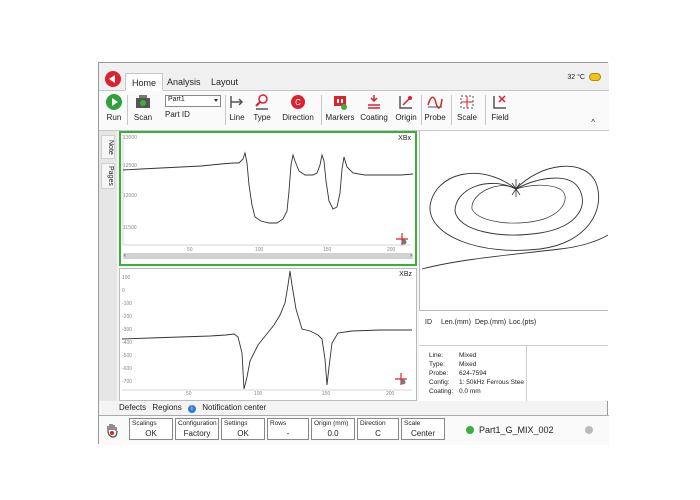 Image resolution: width=700 pixels, height=500 pixels. Describe the element at coordinates (326, 394) in the screenshot. I see `x-tick: 150` at that location.